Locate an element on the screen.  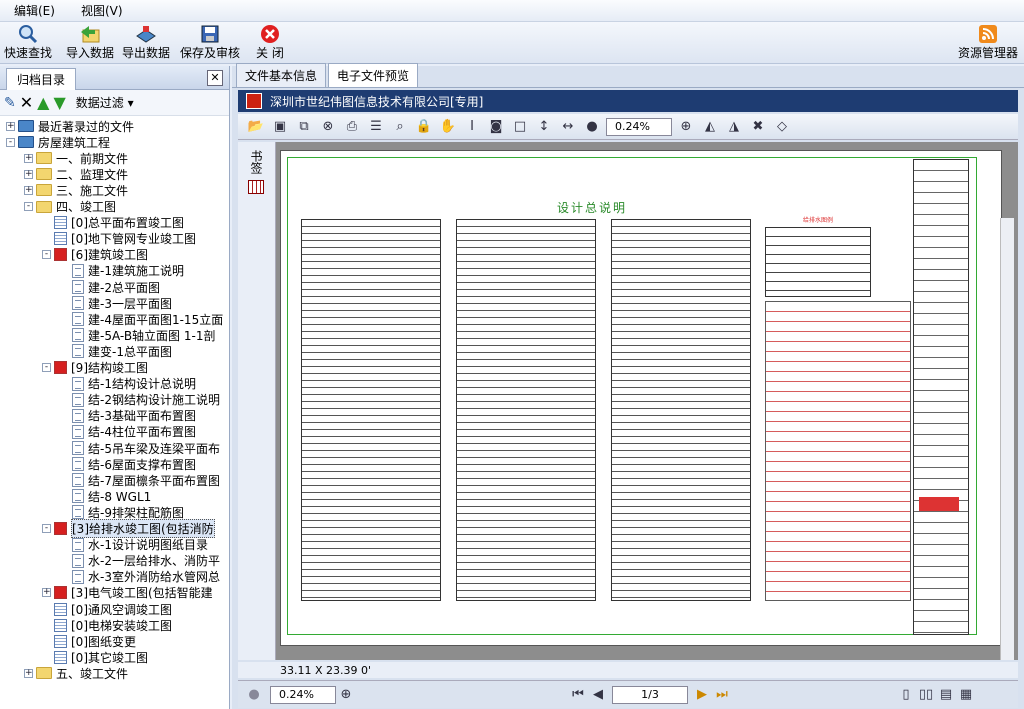
tree-item: - [3]给排水竣工图(包括消防 is located at coordinates (128, 528).